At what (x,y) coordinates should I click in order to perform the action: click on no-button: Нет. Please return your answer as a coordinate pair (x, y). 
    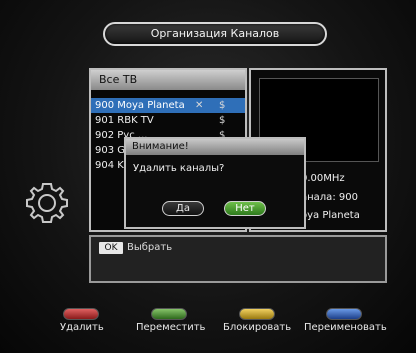
    Looking at the image, I should click on (245, 208).